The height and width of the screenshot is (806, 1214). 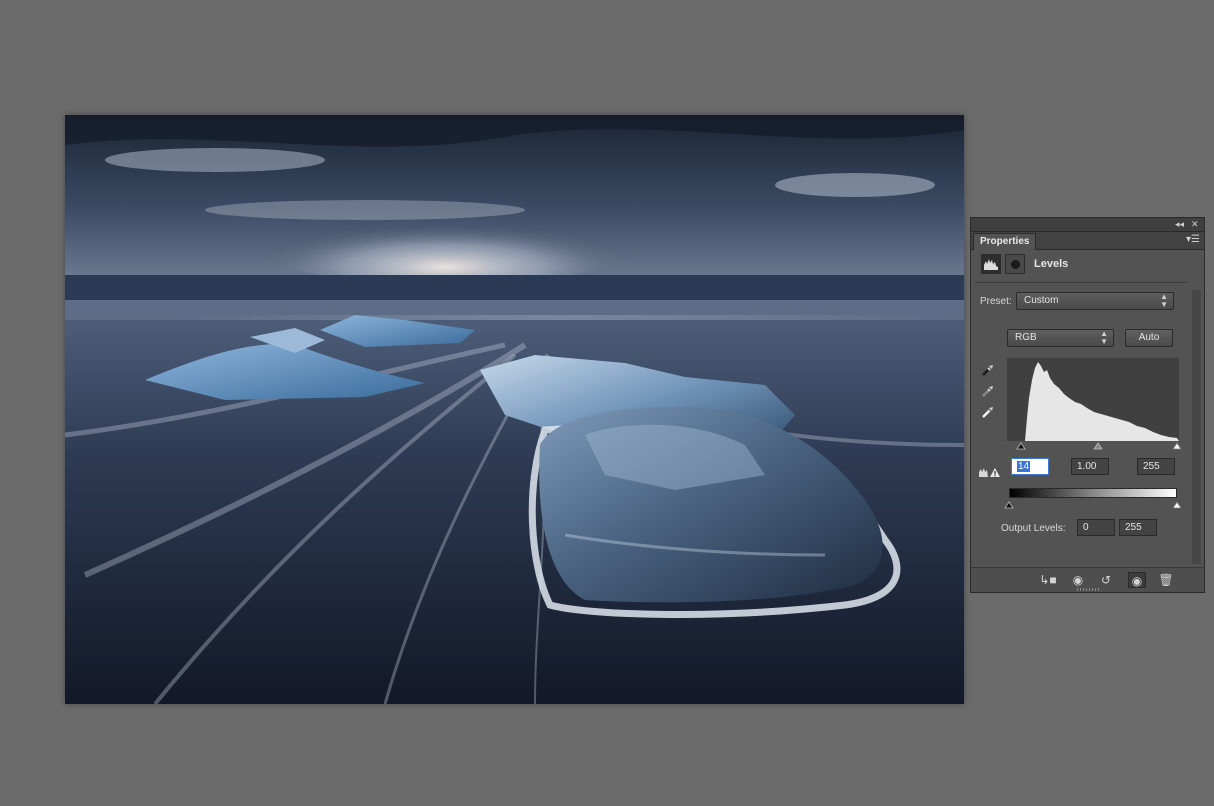 What do you see at coordinates (1005, 241) in the screenshot?
I see `tab-properties: Properties` at bounding box center [1005, 241].